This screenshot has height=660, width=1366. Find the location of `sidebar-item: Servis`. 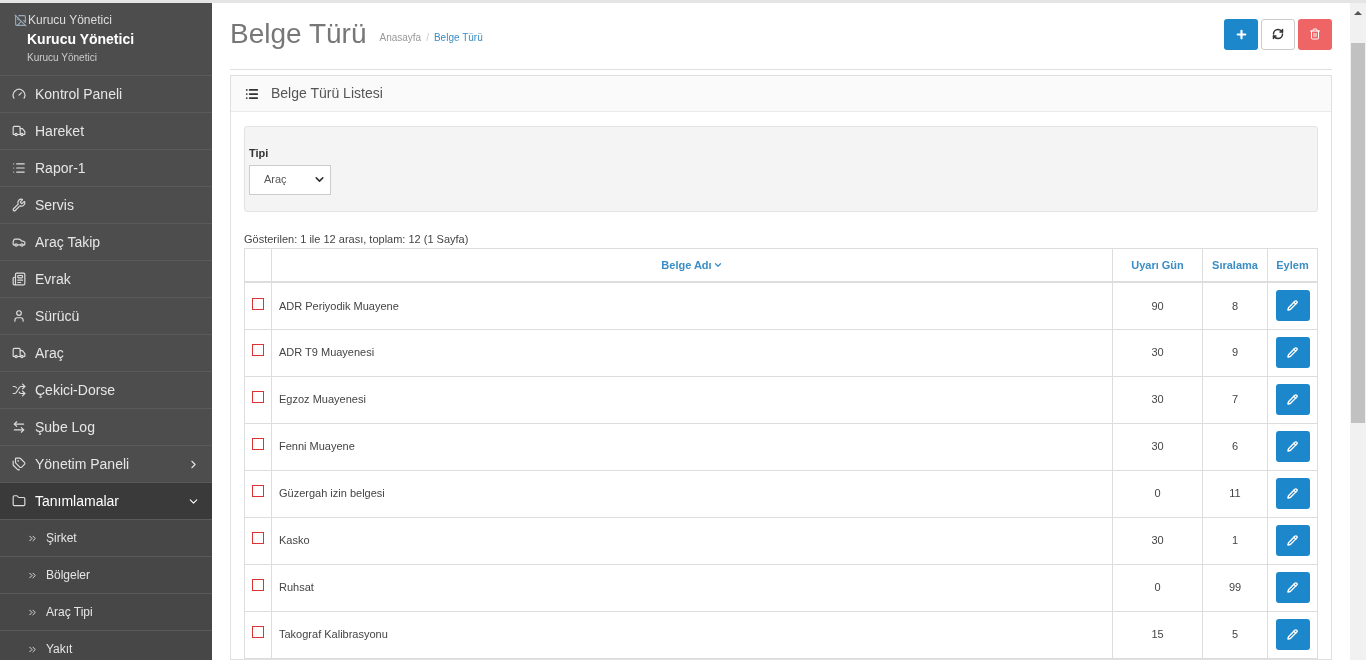

sidebar-item: Servis is located at coordinates (106, 205).